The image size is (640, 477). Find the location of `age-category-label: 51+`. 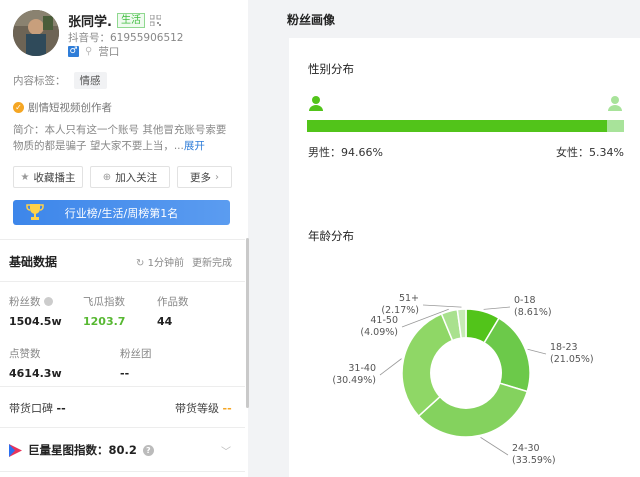

age-category-label: 51+ is located at coordinates (409, 298).